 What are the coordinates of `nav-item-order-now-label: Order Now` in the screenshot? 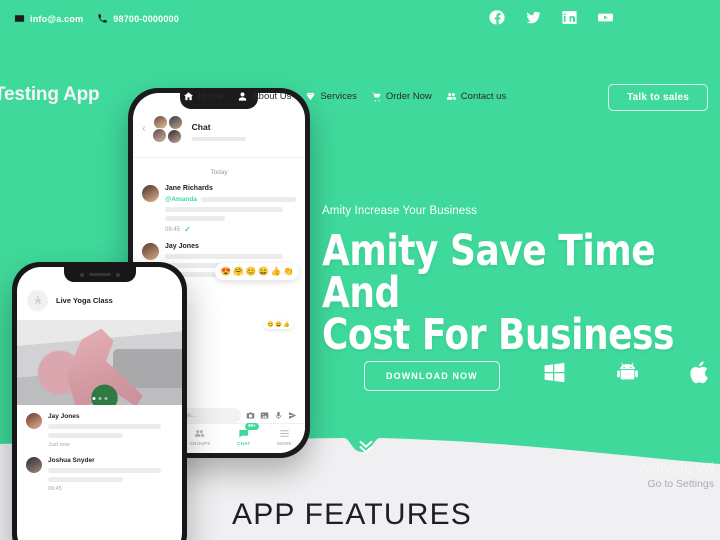 It's located at (408, 96).